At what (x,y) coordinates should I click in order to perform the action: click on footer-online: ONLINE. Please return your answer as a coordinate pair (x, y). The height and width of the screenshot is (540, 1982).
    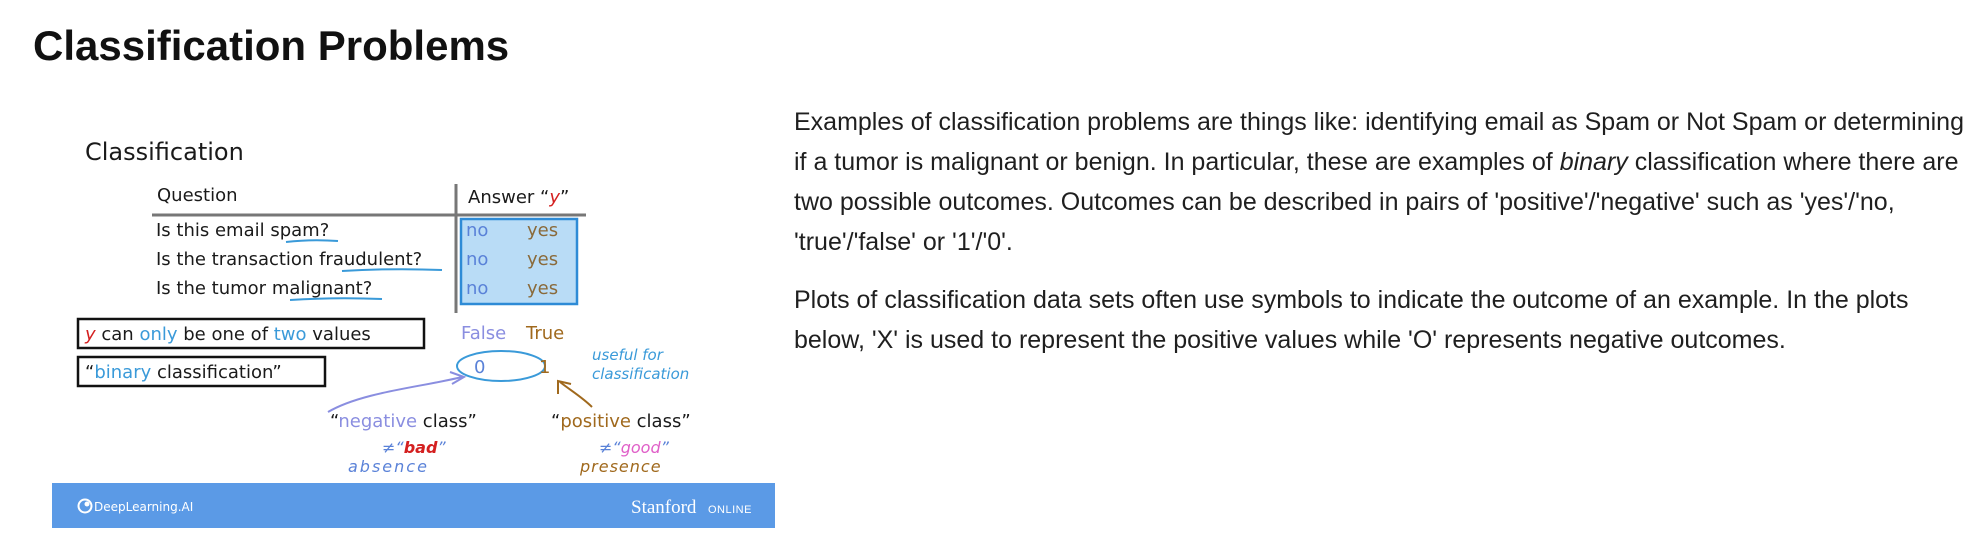
    Looking at the image, I should click on (730, 510).